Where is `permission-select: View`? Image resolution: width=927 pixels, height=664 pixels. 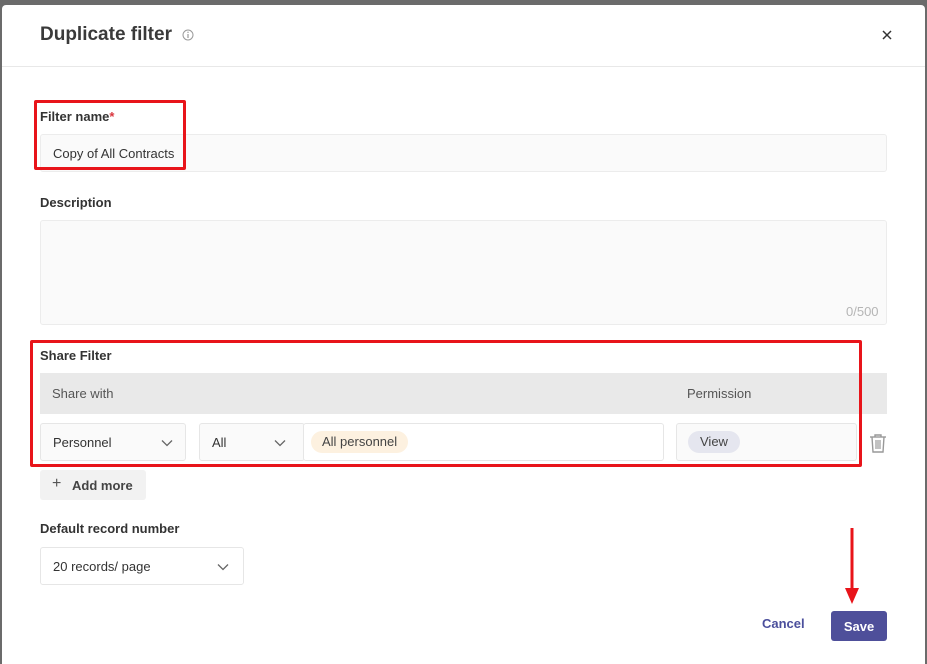
permission-select: View is located at coordinates (766, 442).